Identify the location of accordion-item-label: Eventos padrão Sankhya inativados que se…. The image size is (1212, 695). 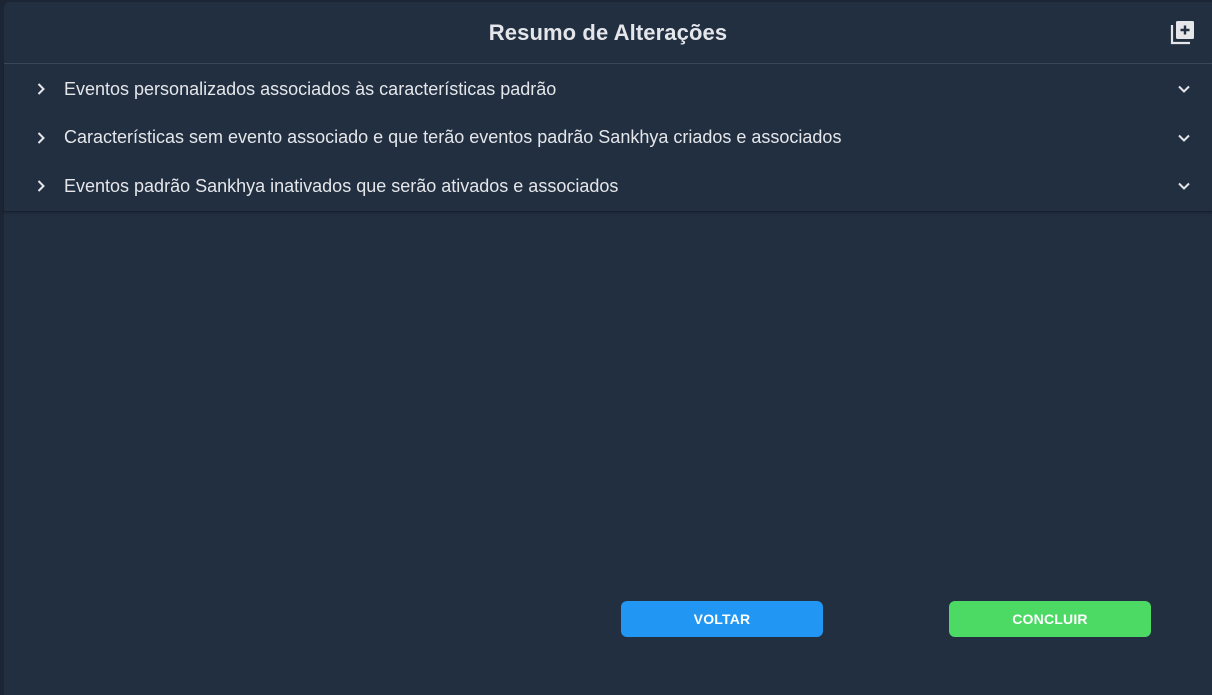
(341, 185).